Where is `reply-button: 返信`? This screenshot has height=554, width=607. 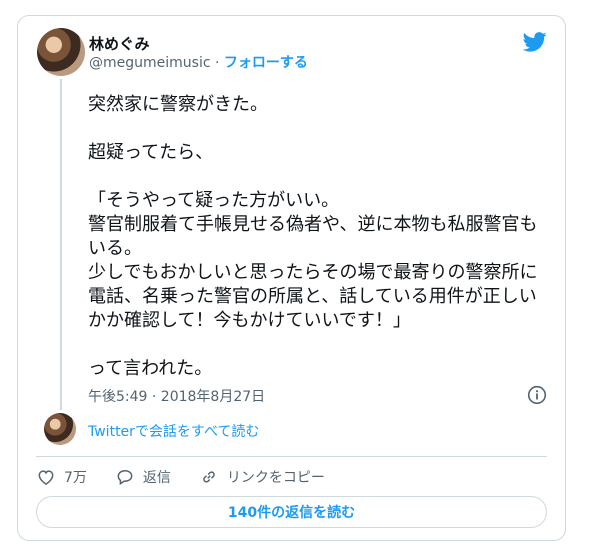
reply-button: 返信 is located at coordinates (143, 477).